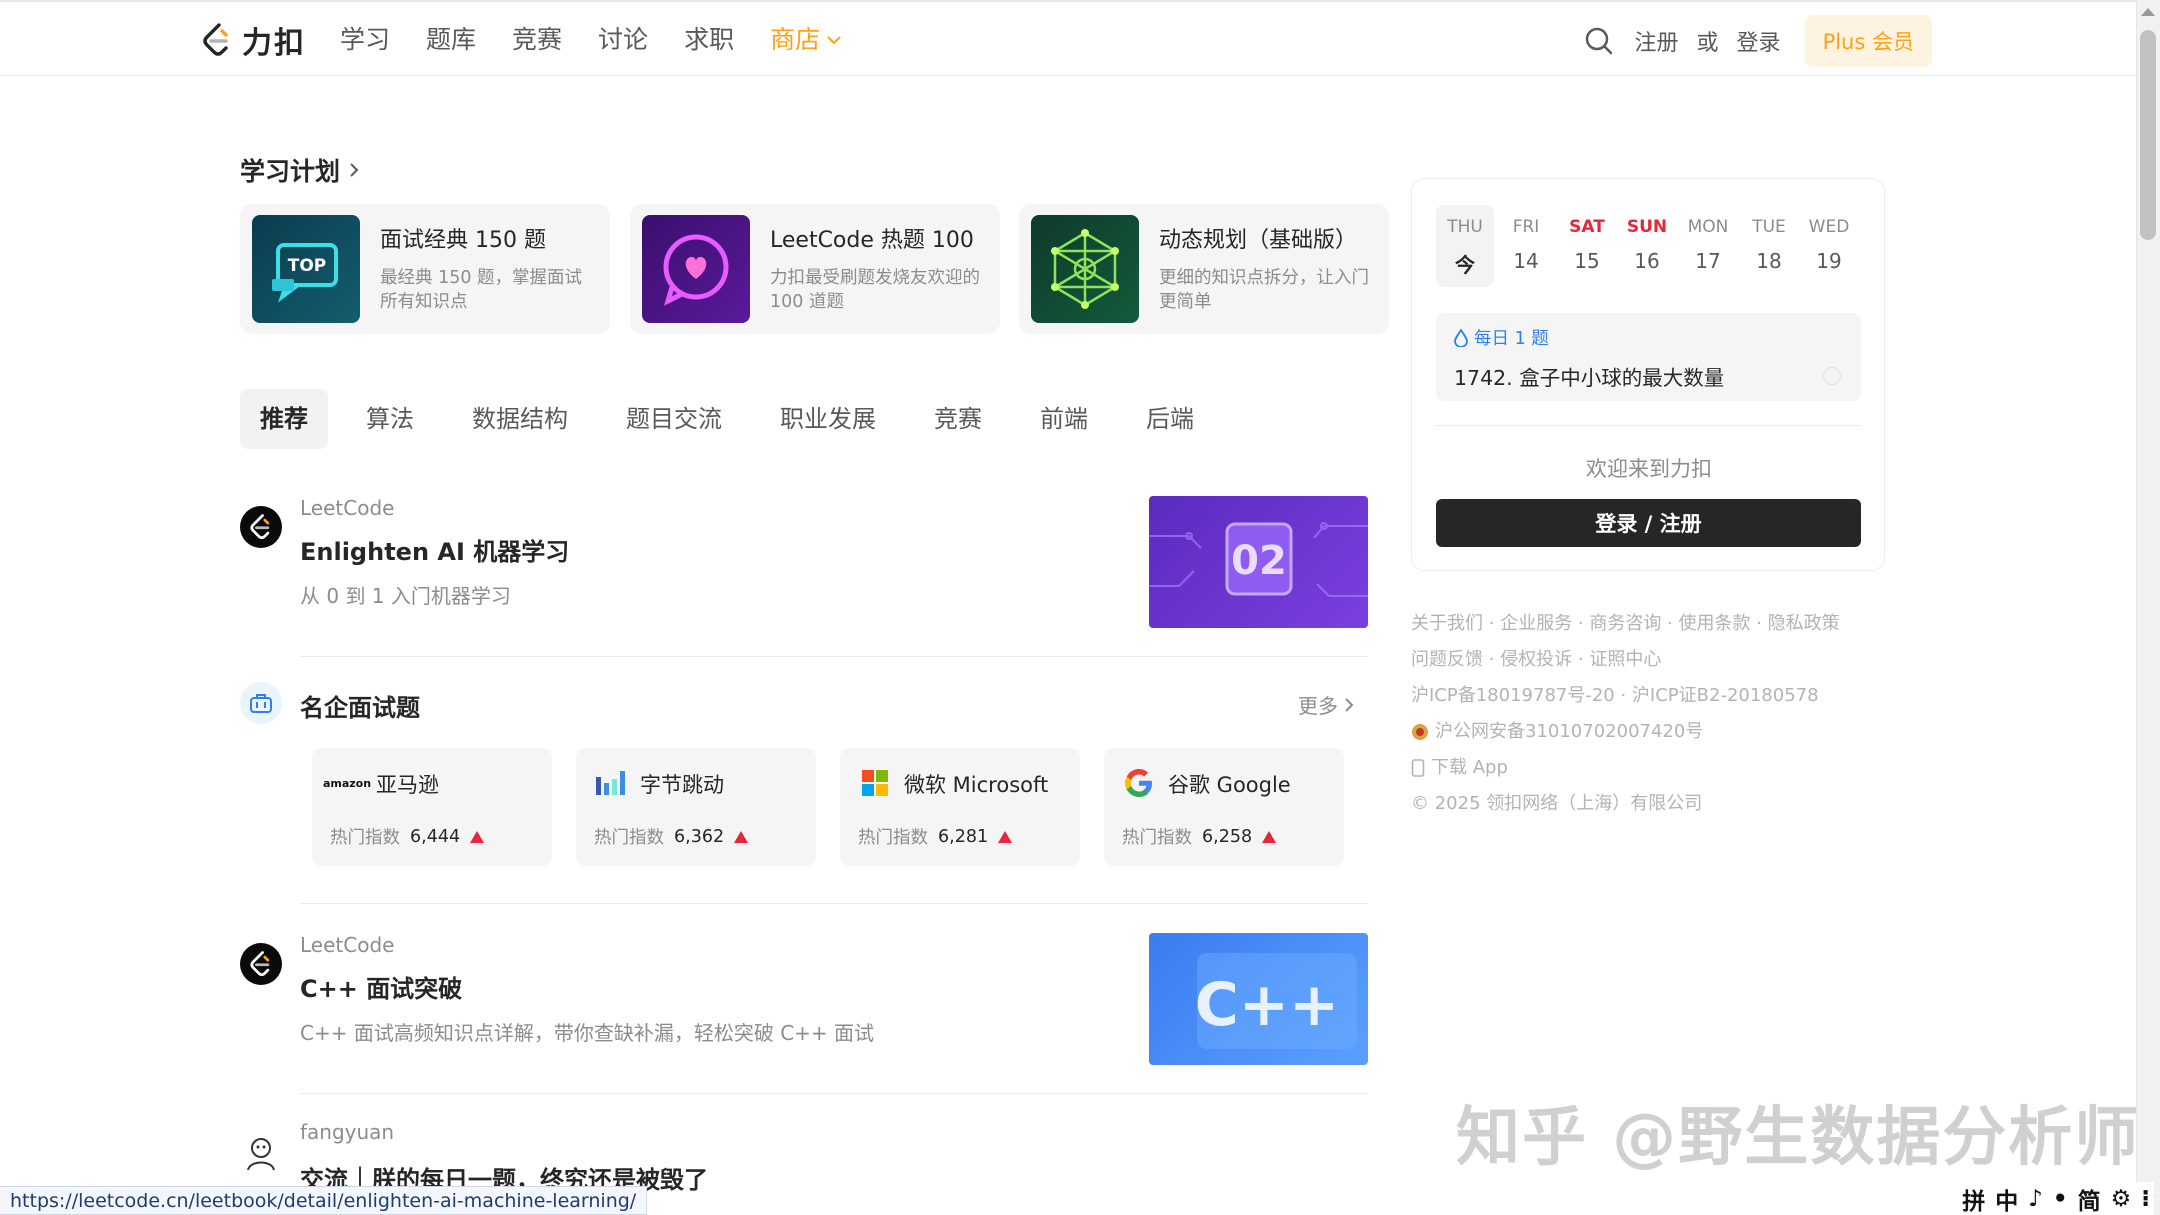 The image size is (2160, 1215). Describe the element at coordinates (284, 419) in the screenshot. I see `tab-recommend: 推荐` at that location.